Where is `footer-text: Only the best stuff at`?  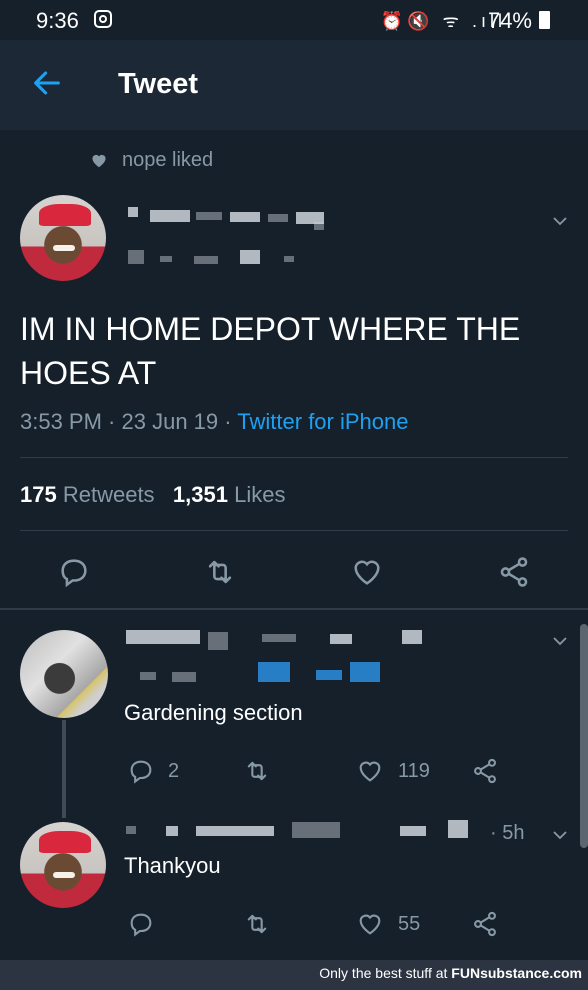
footer-text: Only the best stuff at is located at coordinates (383, 973).